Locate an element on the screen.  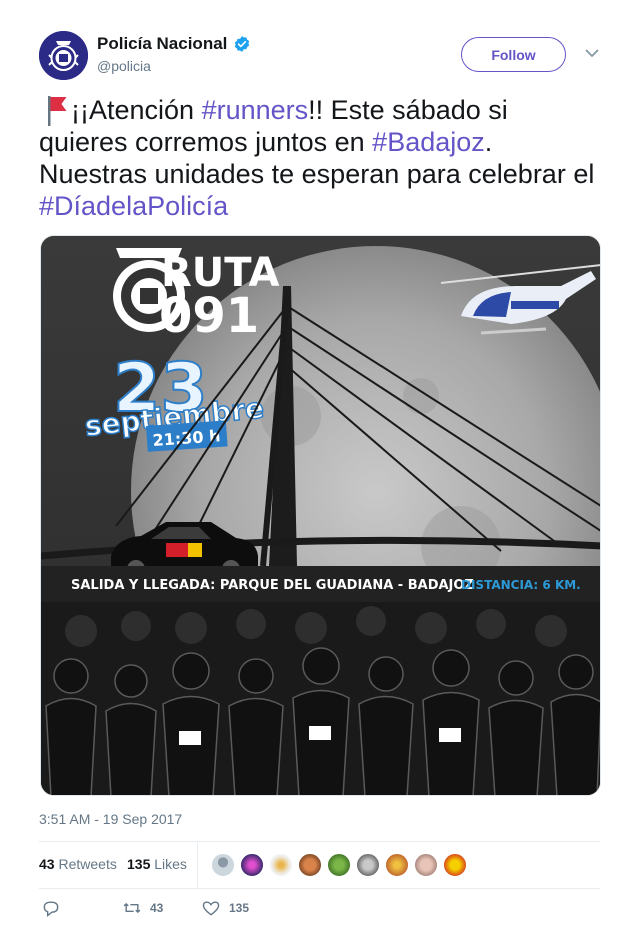
display-name: Policía Nacional is located at coordinates (162, 44).